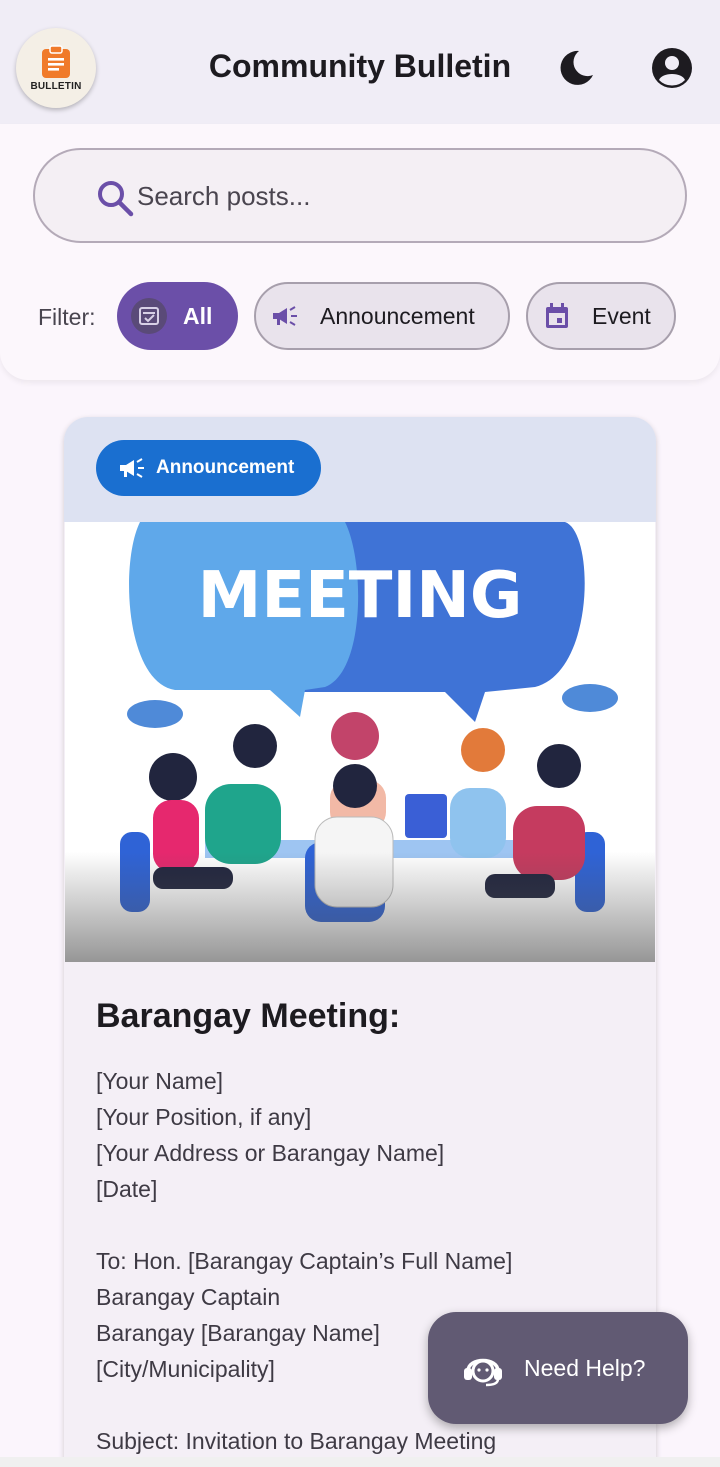 Image resolution: width=720 pixels, height=1467 pixels. What do you see at coordinates (366, 1225) in the screenshot?
I see `post-body-blank-line` at bounding box center [366, 1225].